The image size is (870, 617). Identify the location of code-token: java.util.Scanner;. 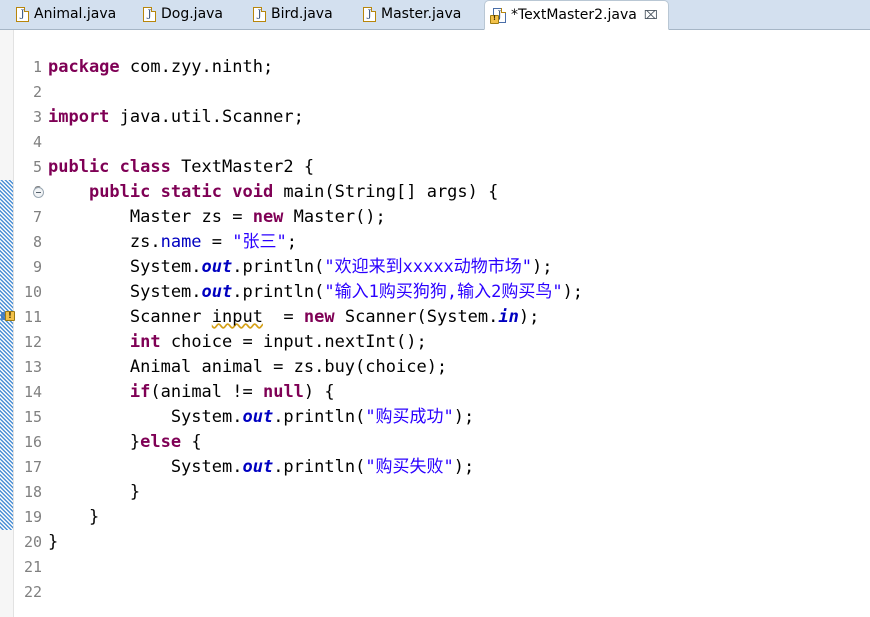
(211, 117).